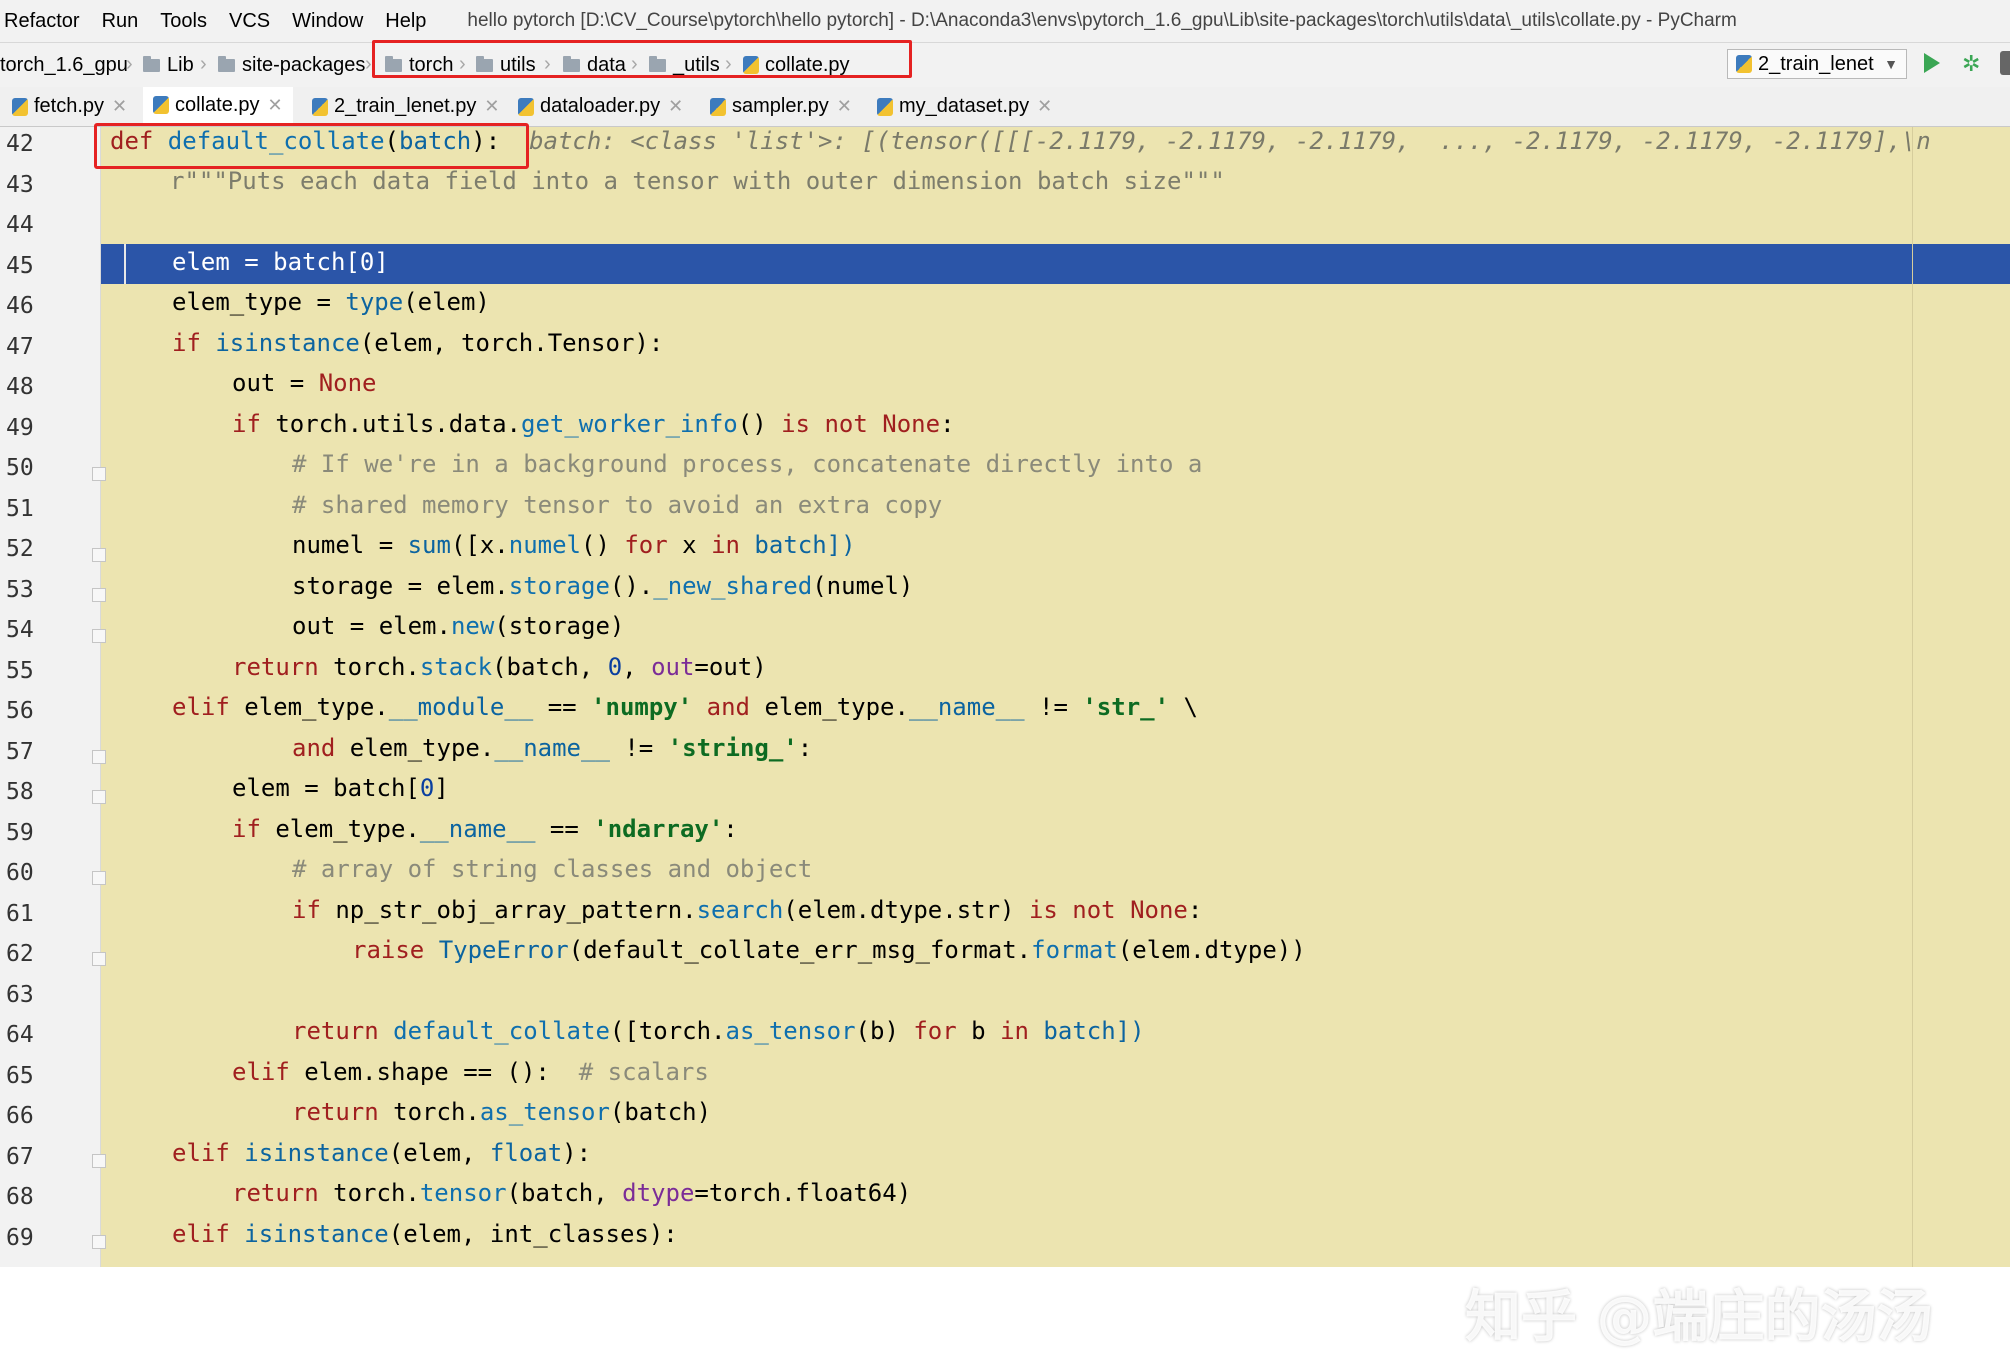  What do you see at coordinates (417, 343) in the screenshot?
I see `code-line: if isinstance(elem, torch.Tensor):` at bounding box center [417, 343].